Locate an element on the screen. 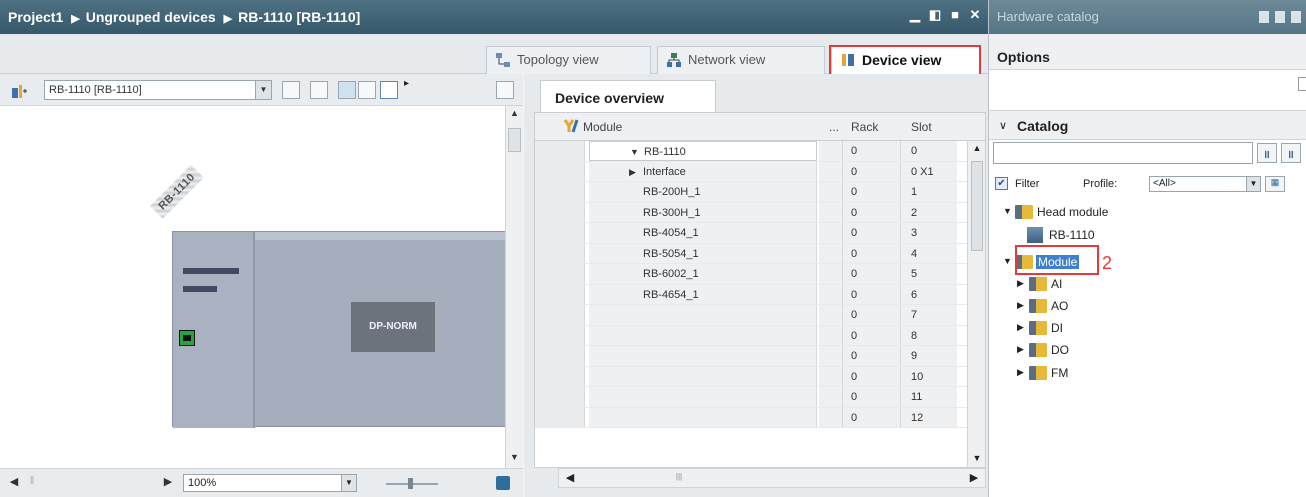  table-row: RB-300H_1 0 2 is located at coordinates (755, 212).